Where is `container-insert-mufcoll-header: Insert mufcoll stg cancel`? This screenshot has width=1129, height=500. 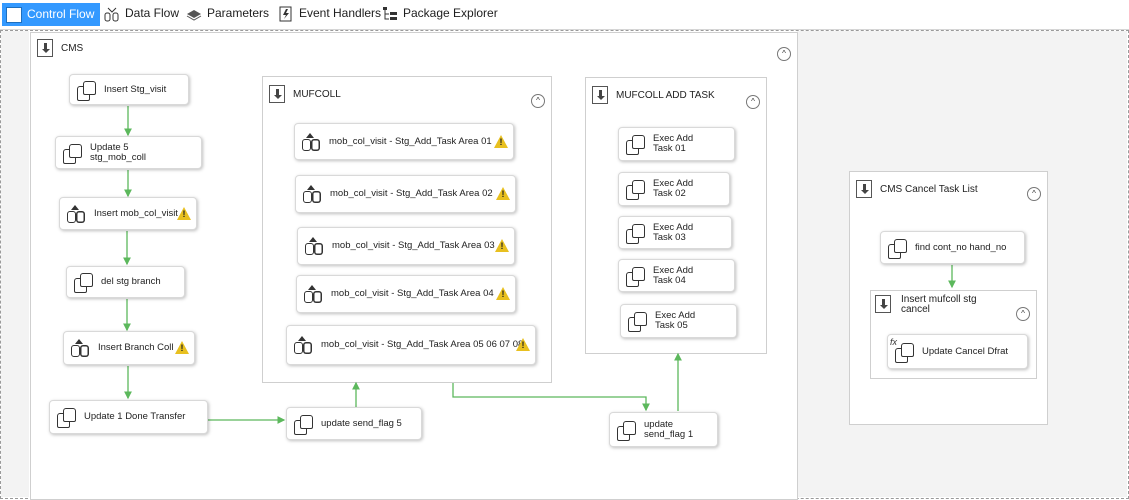
container-insert-mufcoll-header: Insert mufcoll stg cancel is located at coordinates (953, 309).